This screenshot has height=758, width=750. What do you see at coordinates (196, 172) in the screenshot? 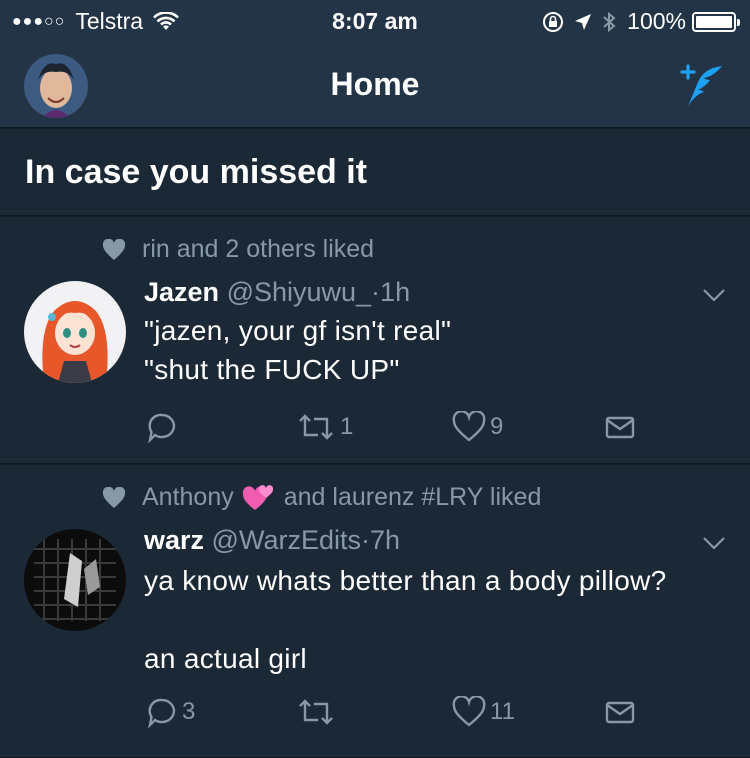
I see `section-title: In case you missed it` at bounding box center [196, 172].